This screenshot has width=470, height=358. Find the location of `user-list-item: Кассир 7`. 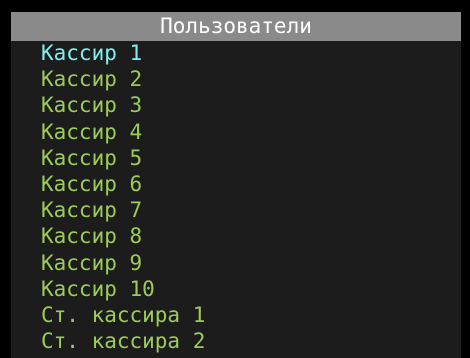

user-list-item: Кассир 7 is located at coordinates (123, 212).